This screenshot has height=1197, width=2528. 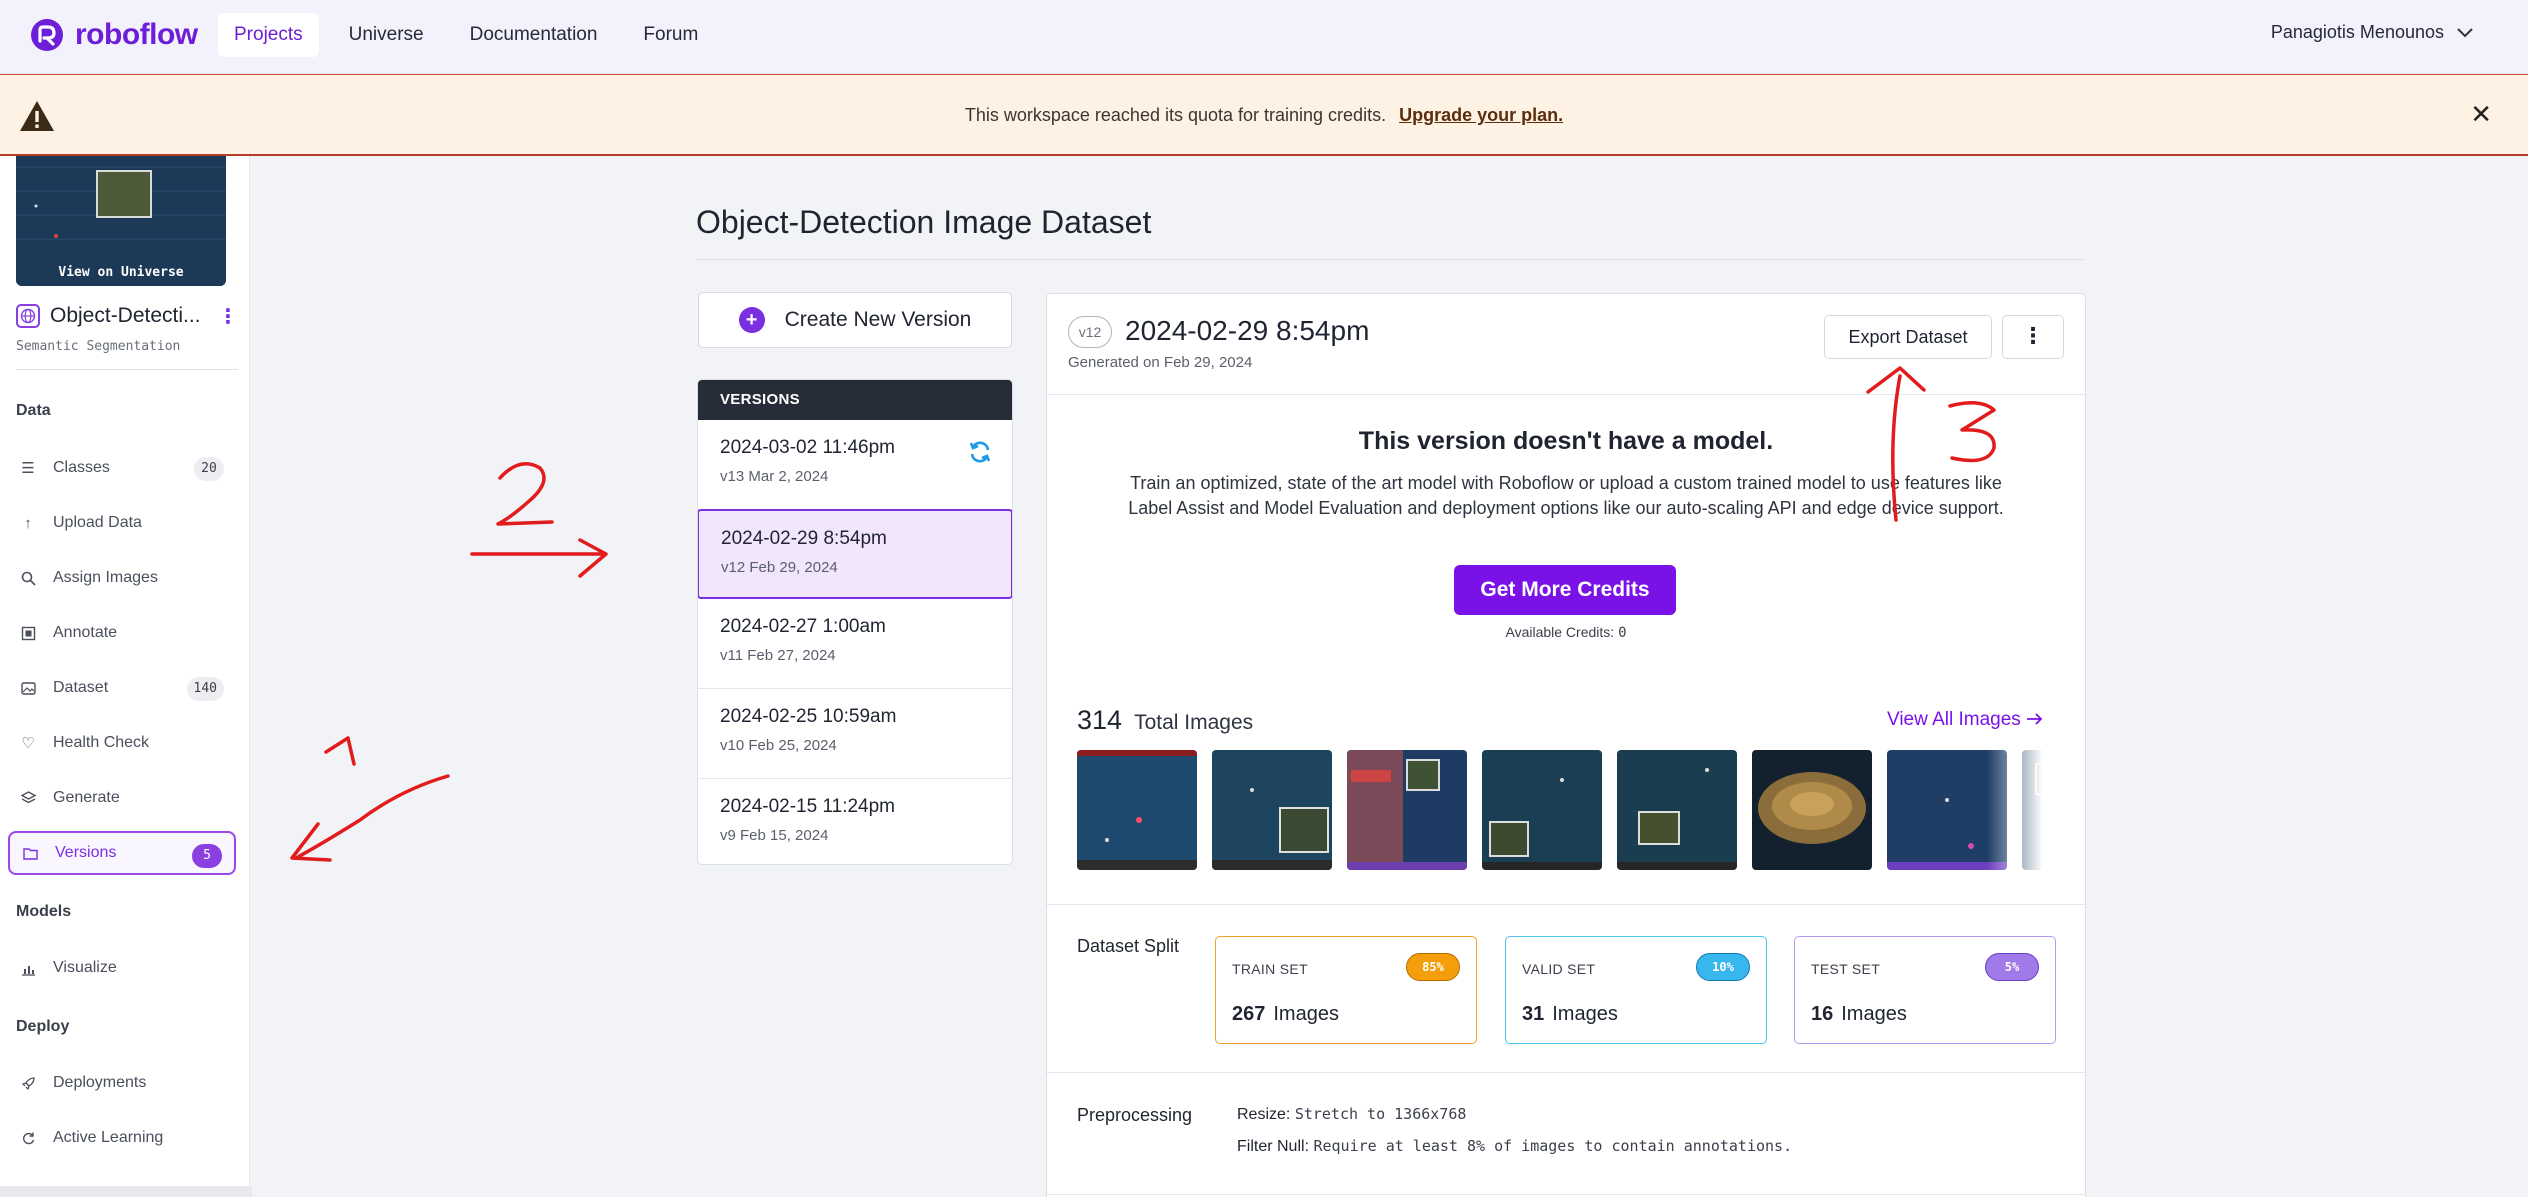 What do you see at coordinates (1566, 632) in the screenshot?
I see `available-credits: Available Credits: 0` at bounding box center [1566, 632].